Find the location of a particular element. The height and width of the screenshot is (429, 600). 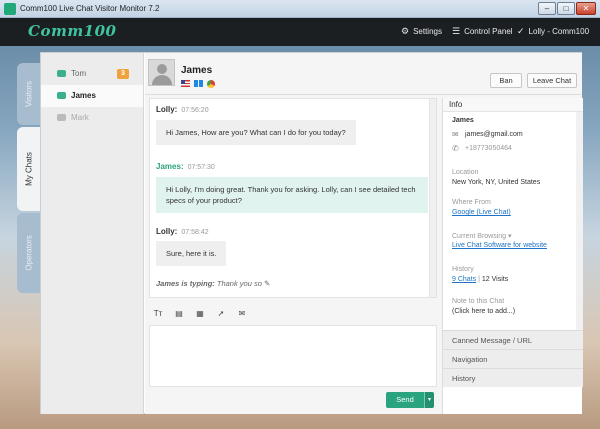

history-panel-toggle: History is located at coordinates (513, 377).